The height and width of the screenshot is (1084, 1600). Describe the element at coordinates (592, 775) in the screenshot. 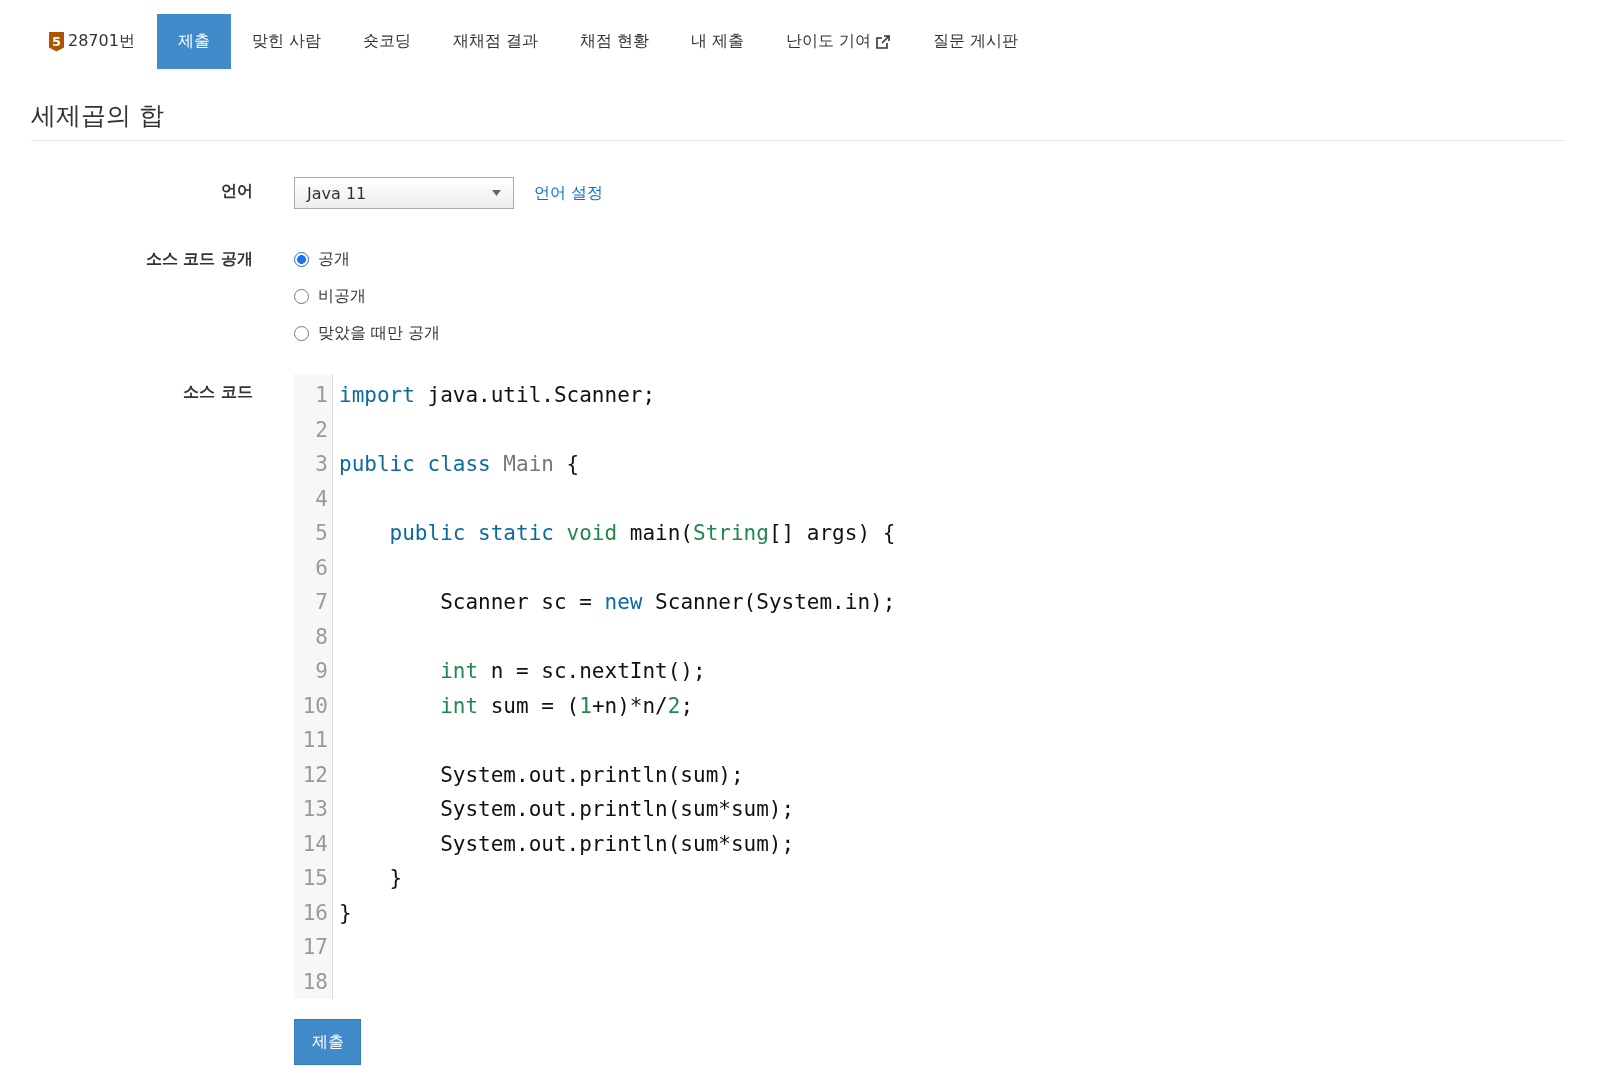

I see `code-line: System.out.println(sum);` at that location.